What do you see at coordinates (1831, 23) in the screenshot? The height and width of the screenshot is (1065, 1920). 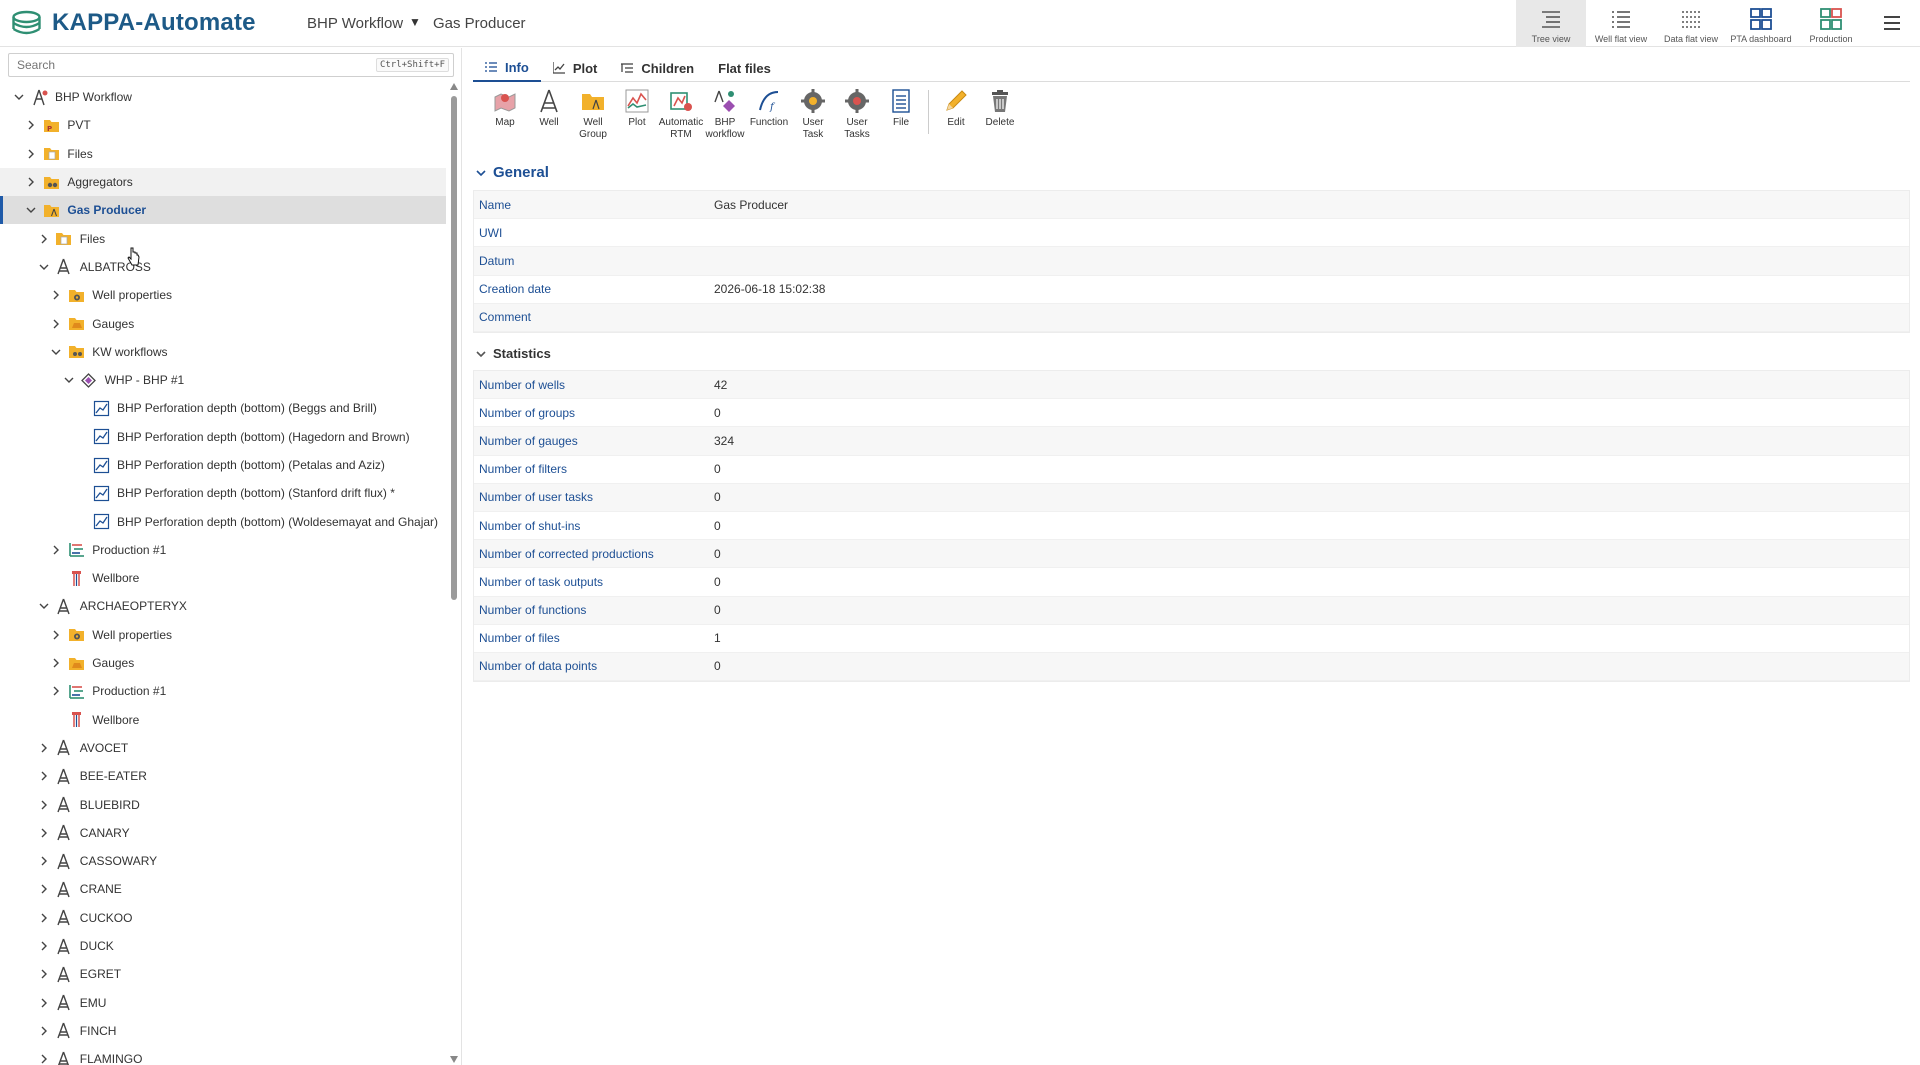 I see `production-dashboard-button: Production` at bounding box center [1831, 23].